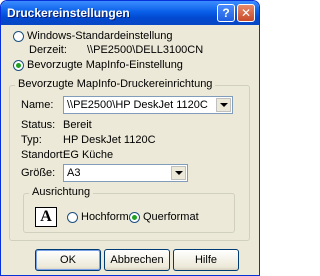 The width and height of the screenshot is (320, 276). Describe the element at coordinates (171, 217) in the screenshot. I see `landscape-label: Querformat` at that location.